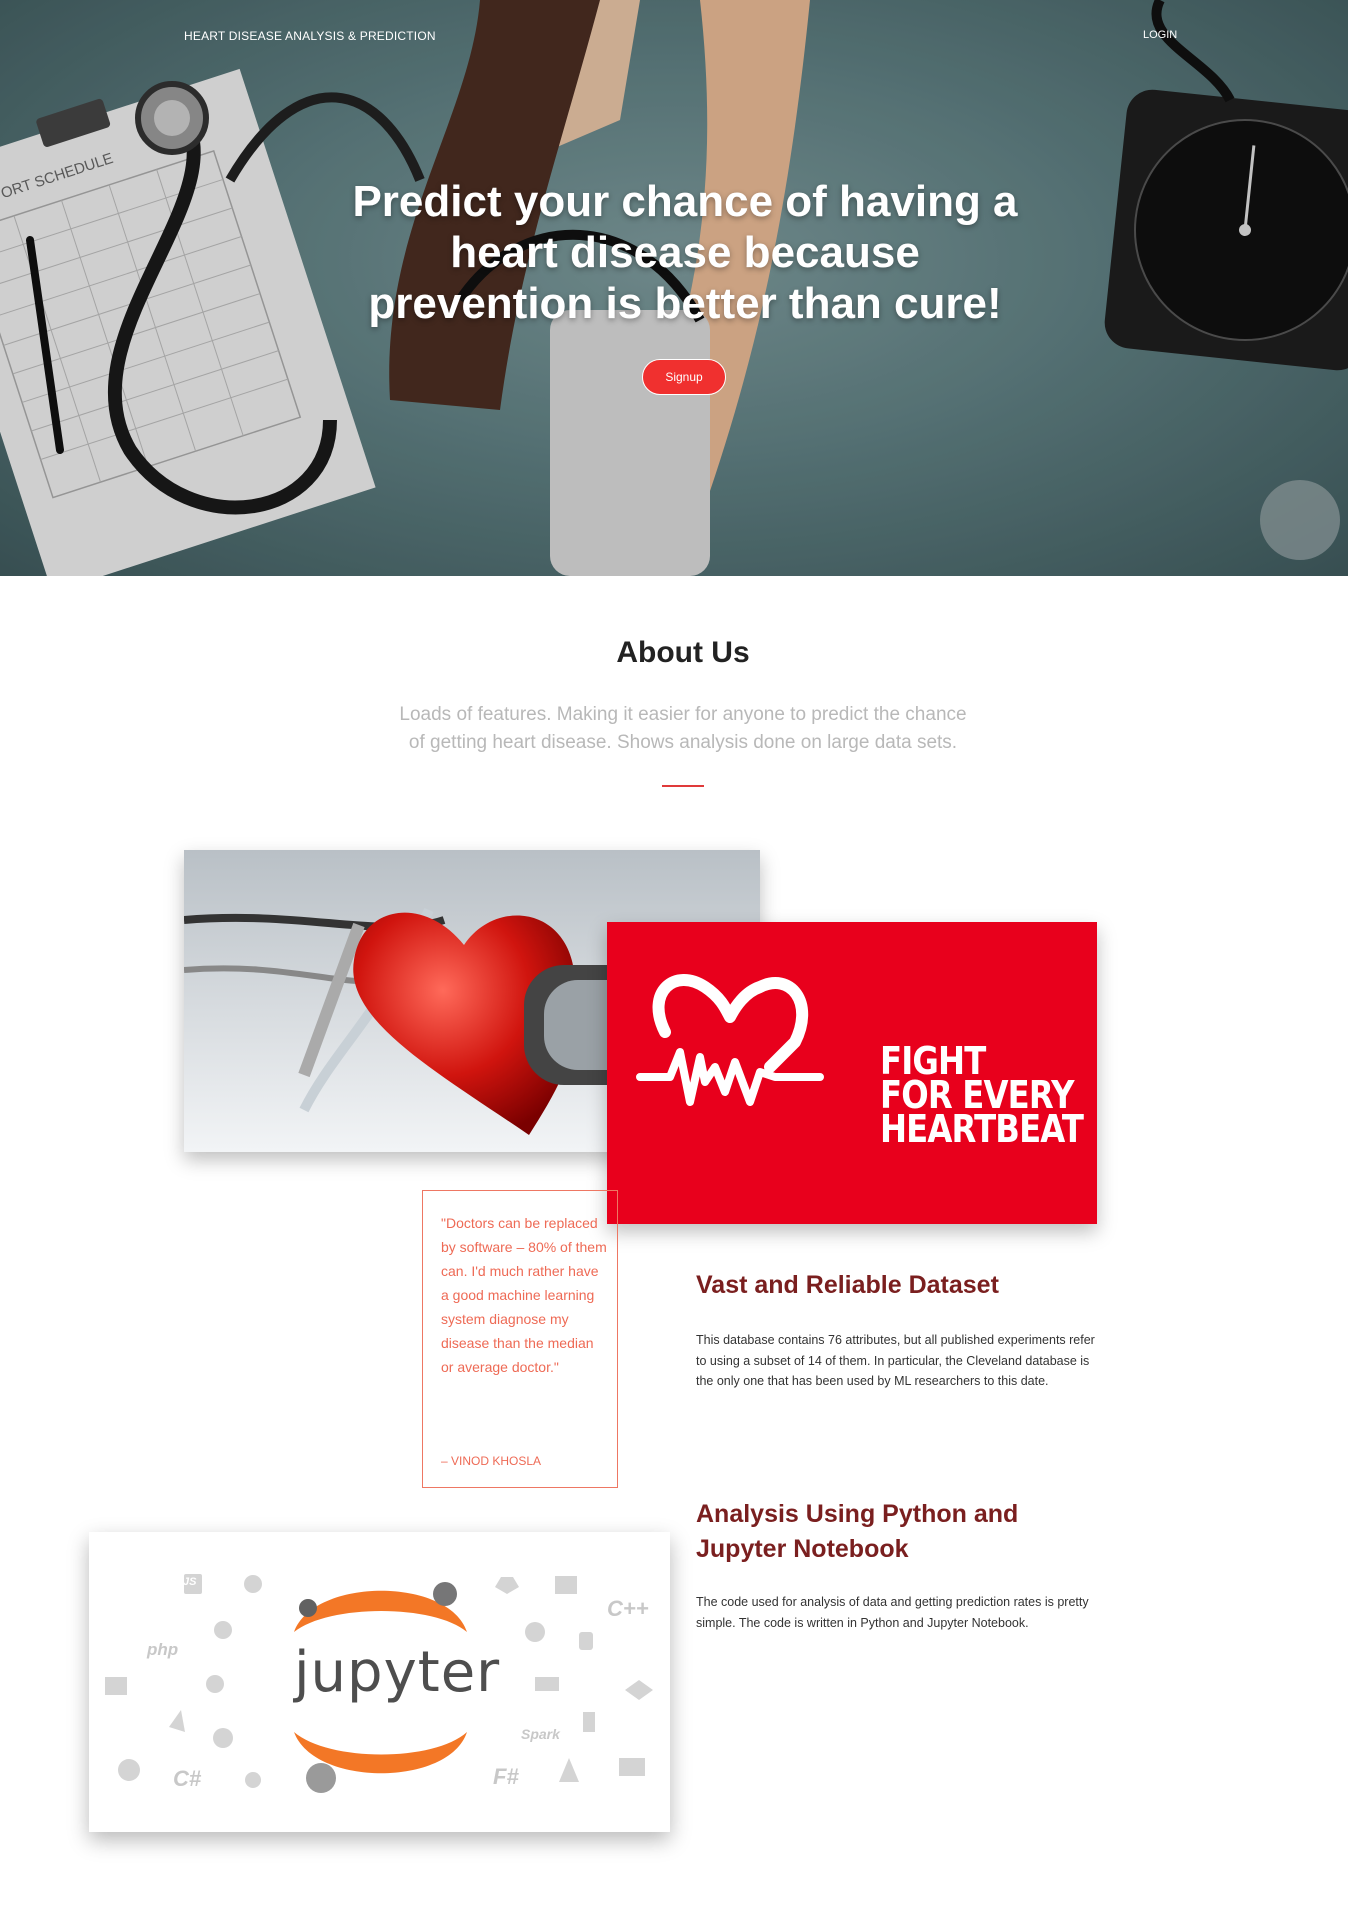 The height and width of the screenshot is (1920, 1348). What do you see at coordinates (685, 303) in the screenshot?
I see `hero-title-line: prevention is better than cure!` at bounding box center [685, 303].